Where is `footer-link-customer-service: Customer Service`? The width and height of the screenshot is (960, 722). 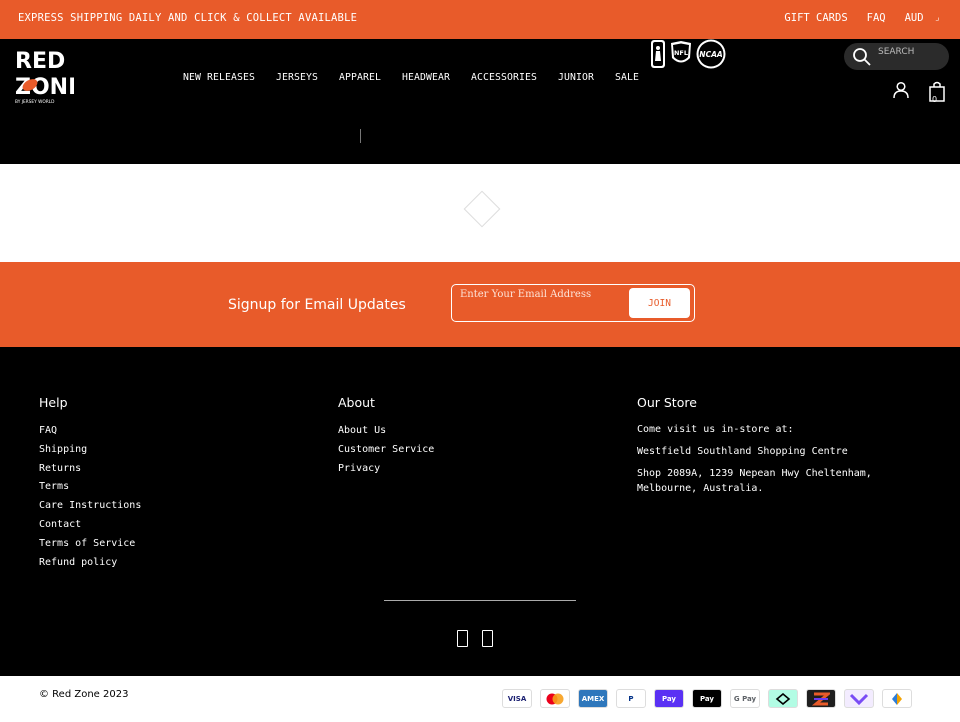
footer-link-customer-service: Customer Service is located at coordinates (386, 450).